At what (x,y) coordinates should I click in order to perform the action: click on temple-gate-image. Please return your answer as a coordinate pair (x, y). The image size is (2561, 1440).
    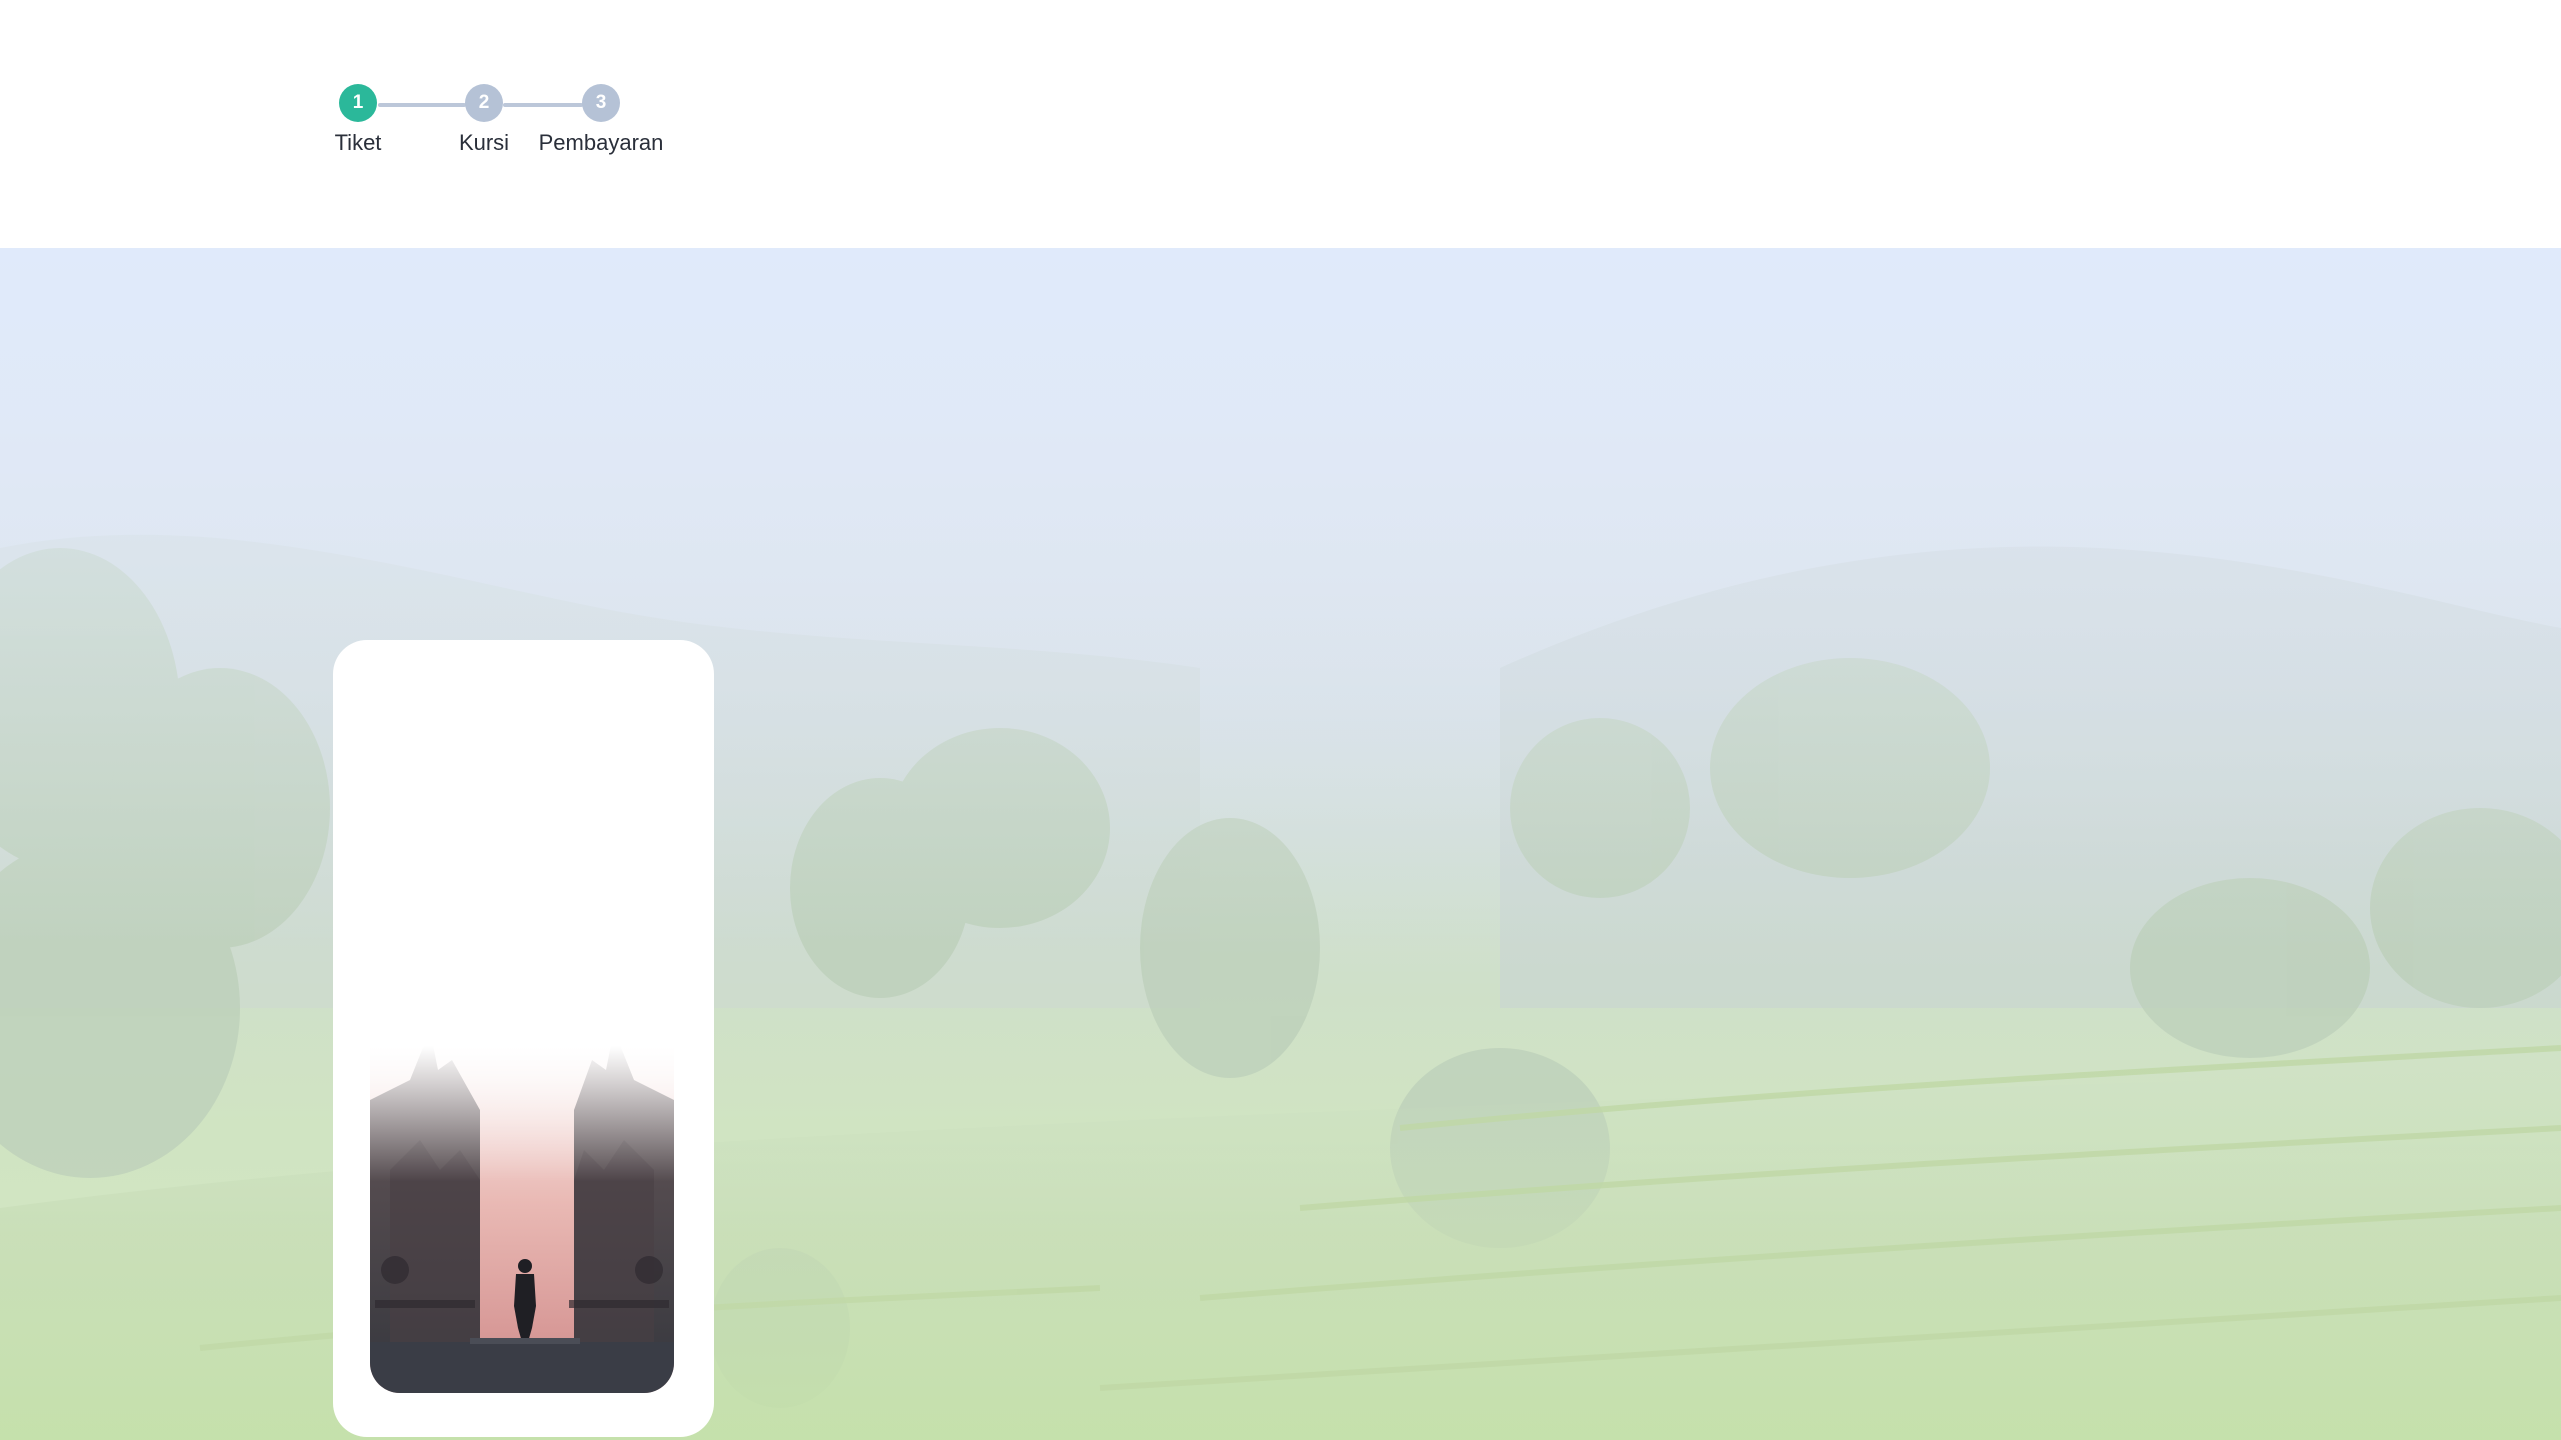
    Looking at the image, I should click on (522, 1181).